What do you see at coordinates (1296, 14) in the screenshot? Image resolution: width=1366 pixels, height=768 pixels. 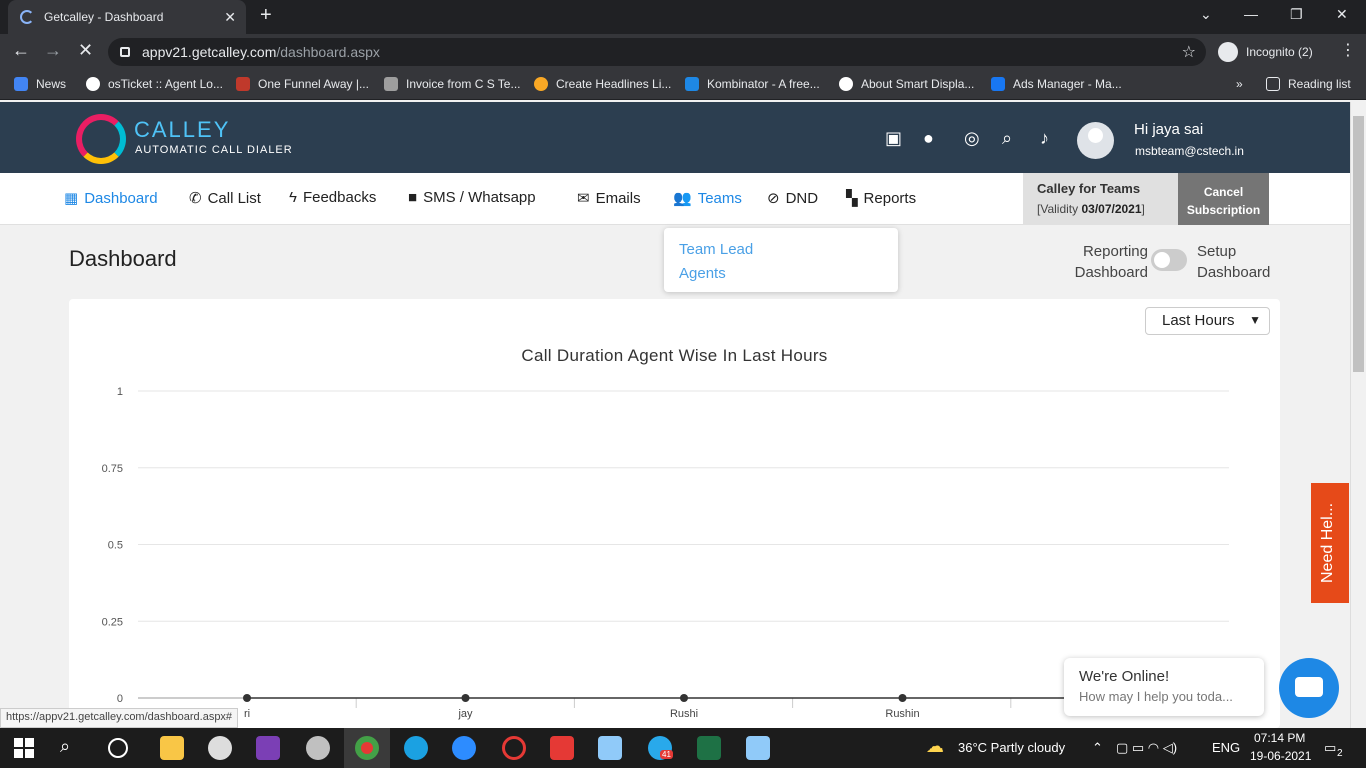 I see `maximize-icon: ❐` at bounding box center [1296, 14].